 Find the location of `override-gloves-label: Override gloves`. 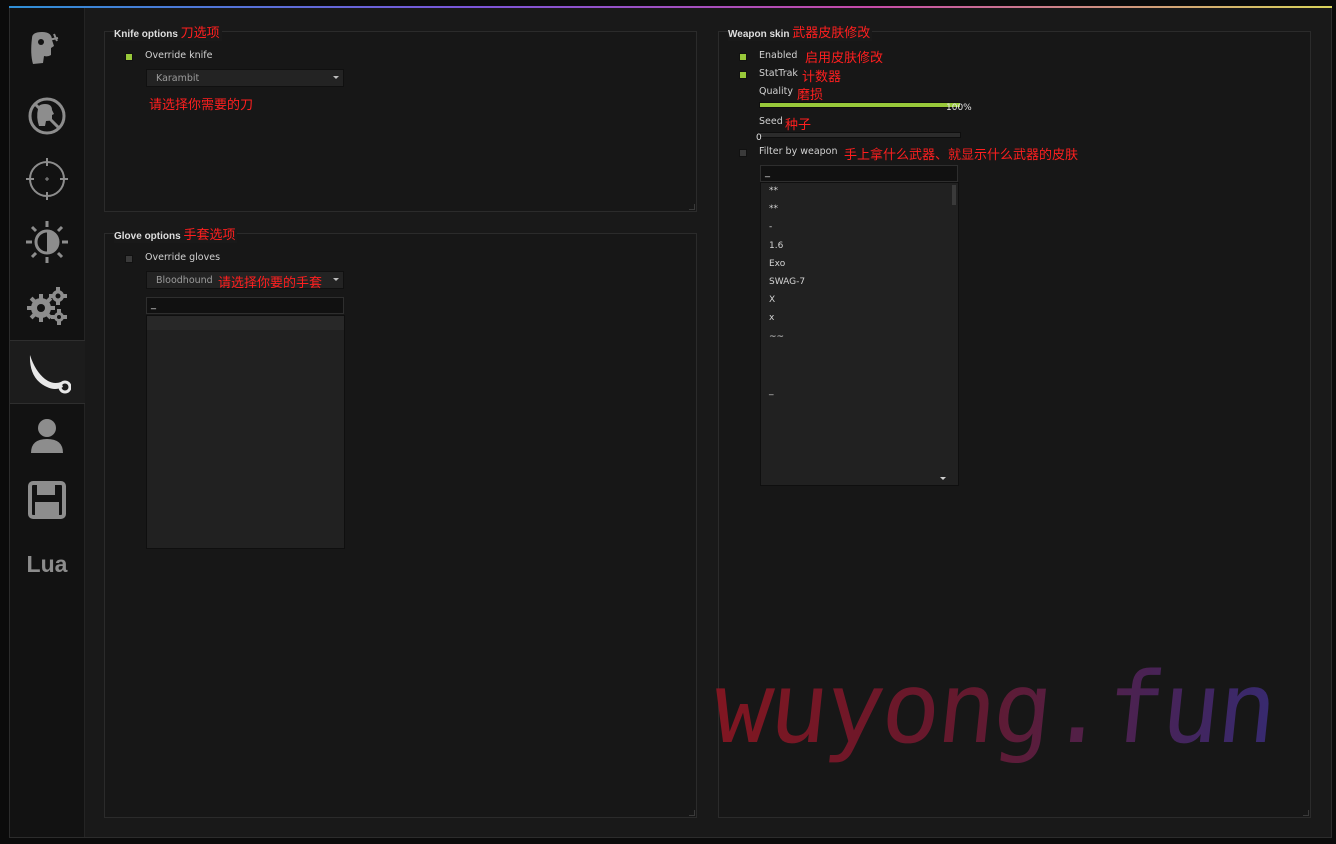

override-gloves-label: Override gloves is located at coordinates (183, 257).